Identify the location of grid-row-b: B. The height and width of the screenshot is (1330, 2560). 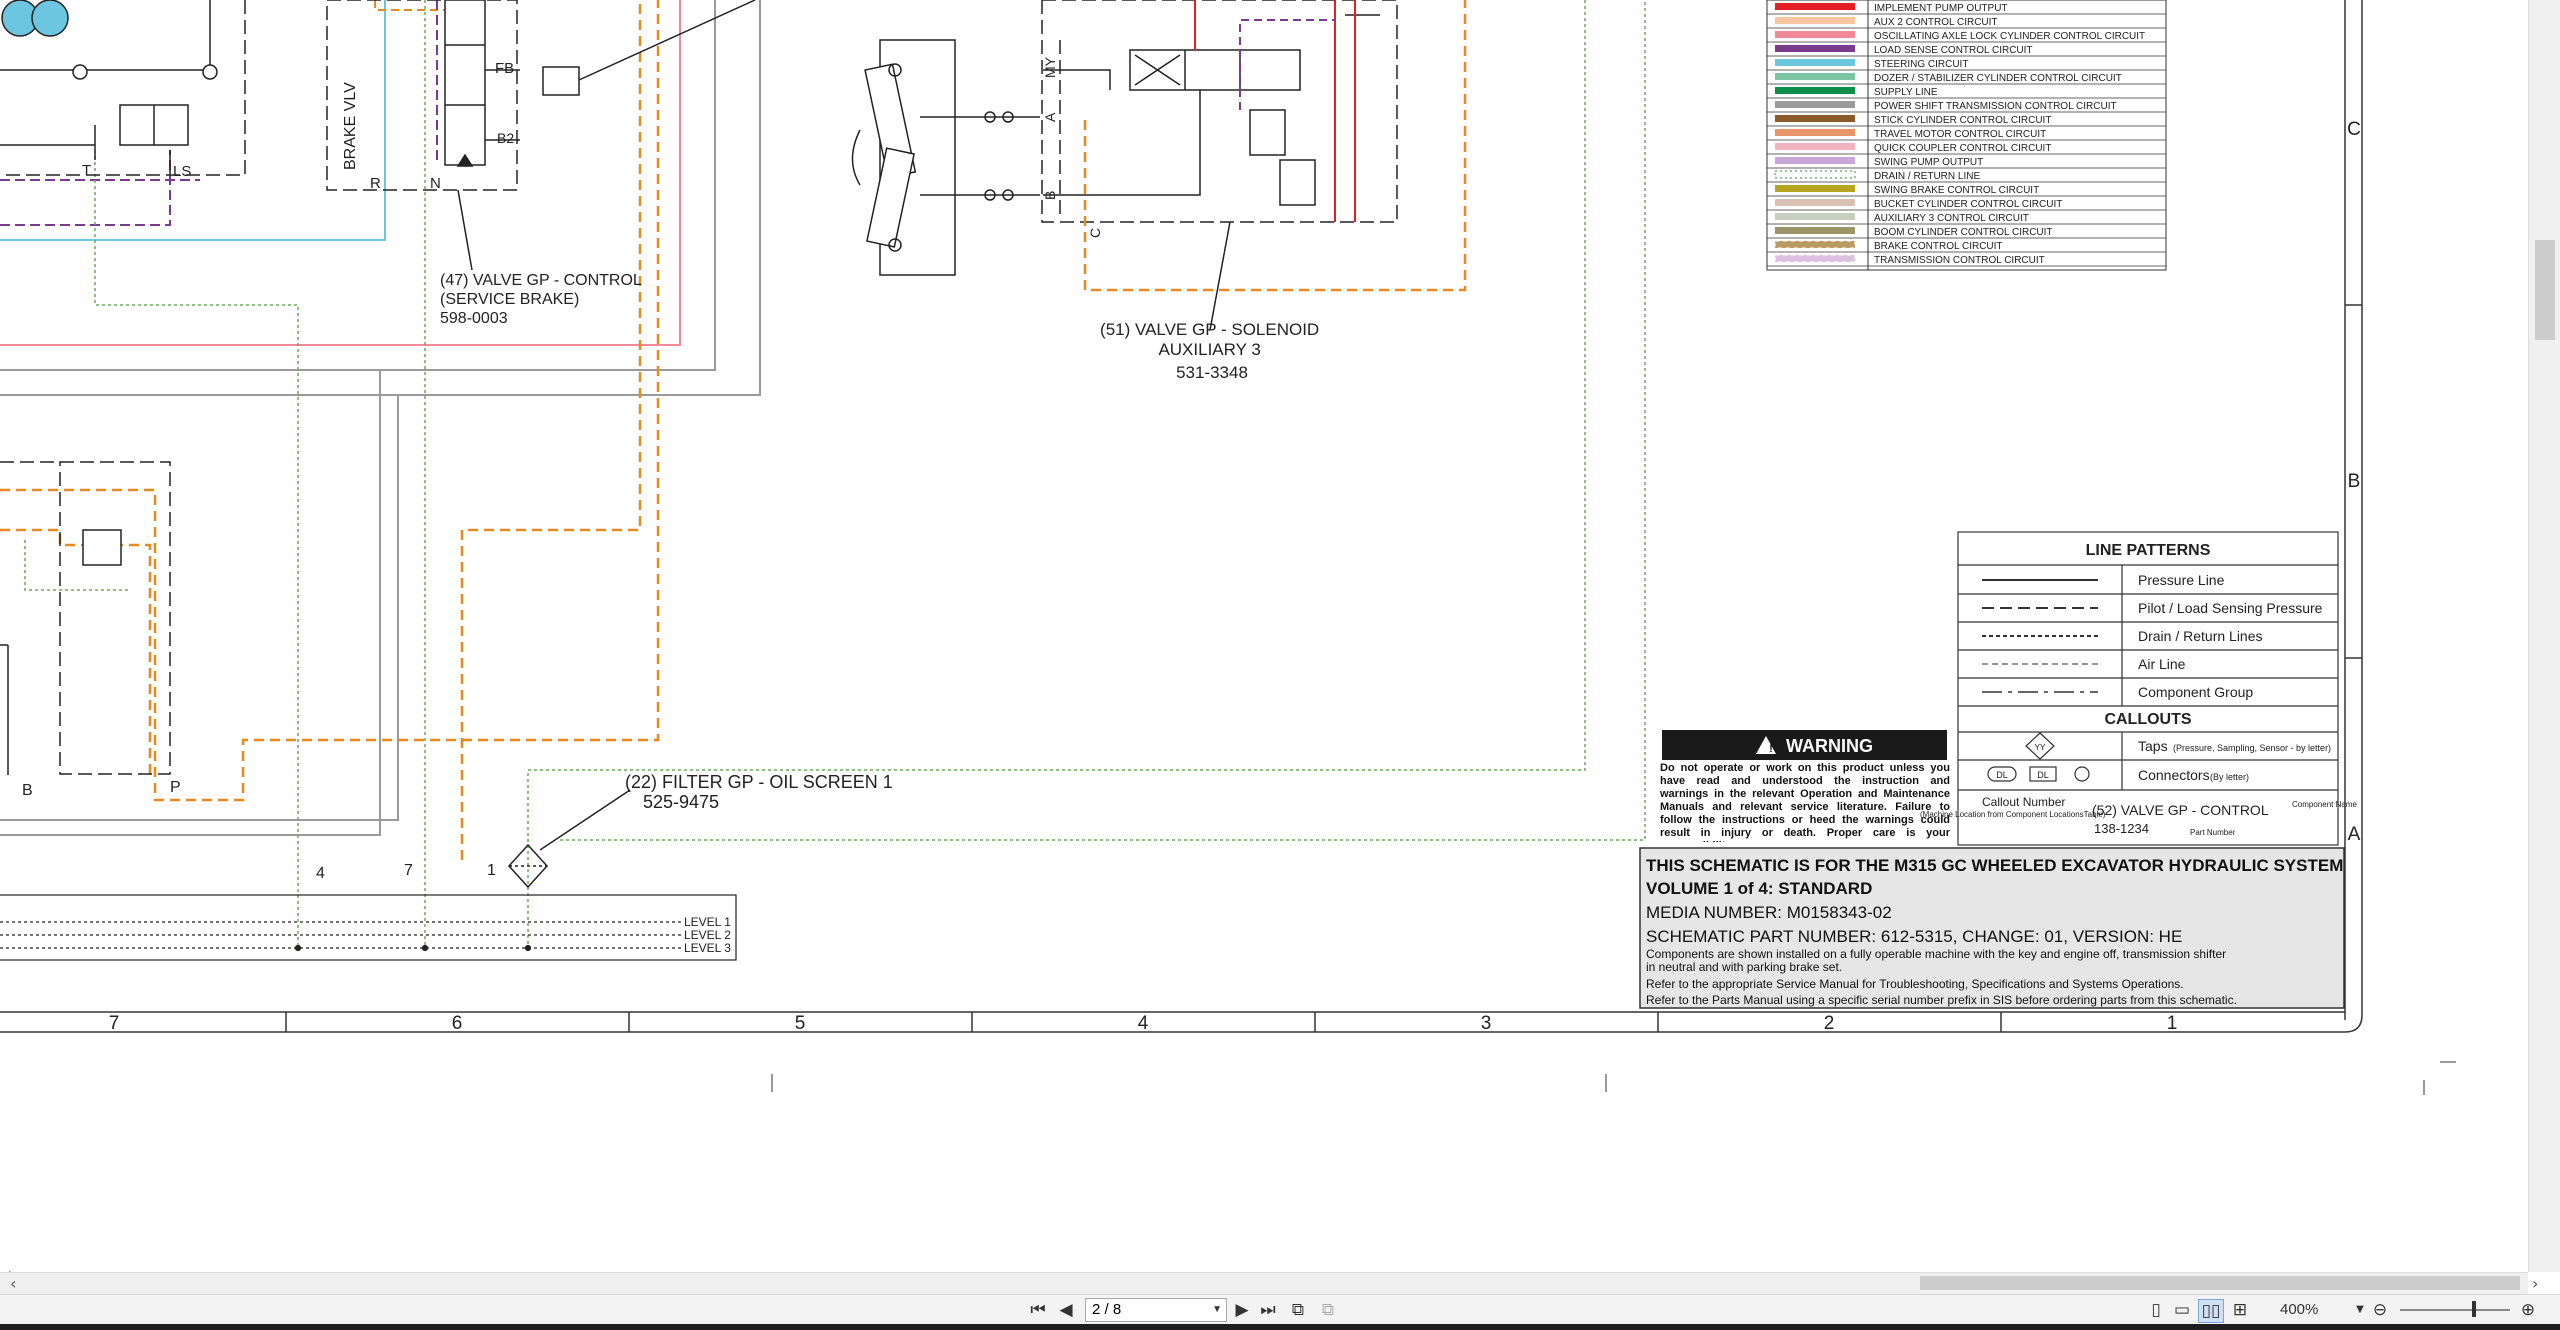
(2354, 481).